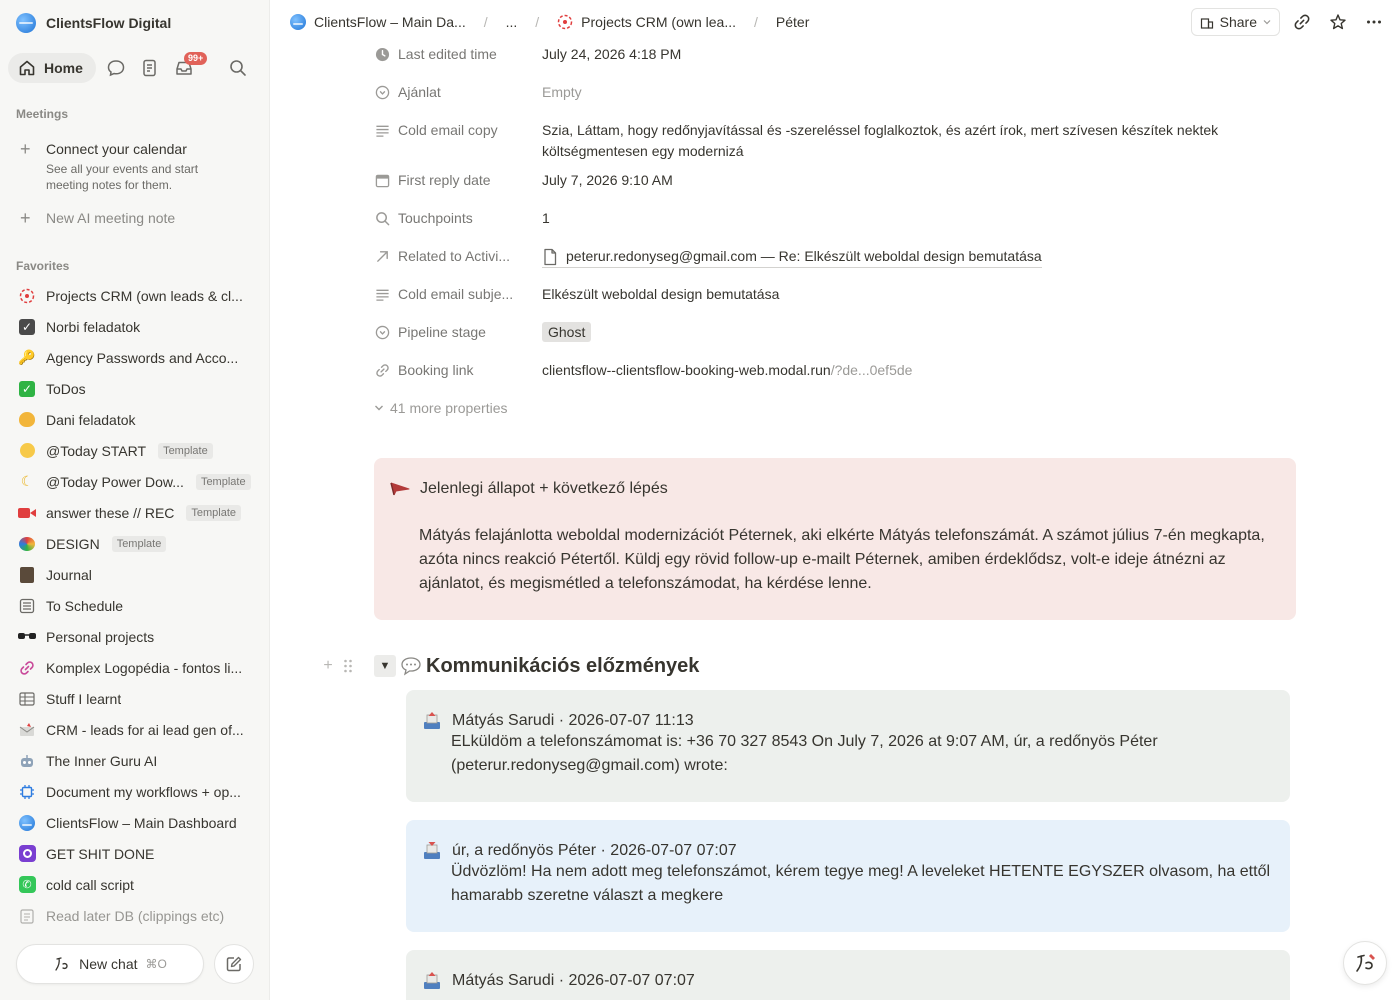 The image size is (1400, 1000). What do you see at coordinates (27, 420) in the screenshot?
I see `cat-icon` at bounding box center [27, 420].